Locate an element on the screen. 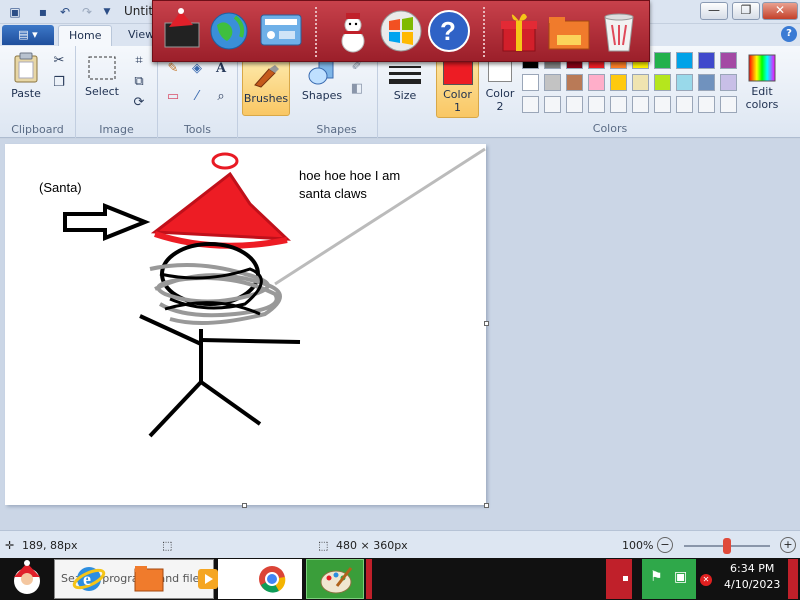 Image resolution: width=800 pixels, height=600 pixels. magnifier-icon: ⌕ is located at coordinates (221, 97).